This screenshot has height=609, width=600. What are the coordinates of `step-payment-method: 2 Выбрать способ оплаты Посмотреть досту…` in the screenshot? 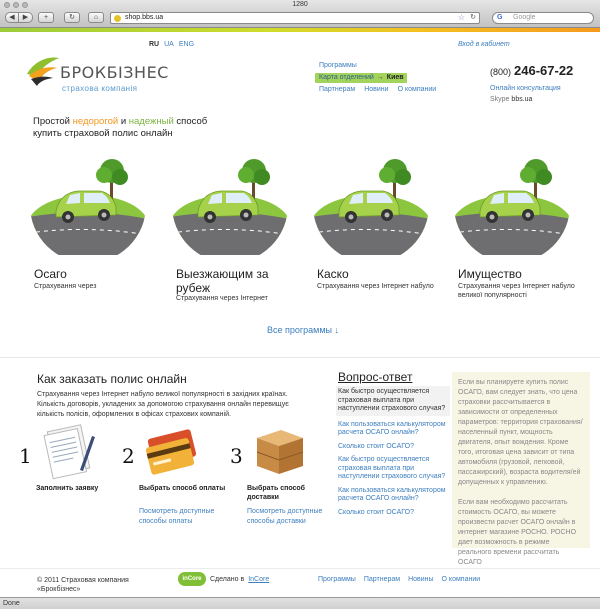 It's located at (173, 477).